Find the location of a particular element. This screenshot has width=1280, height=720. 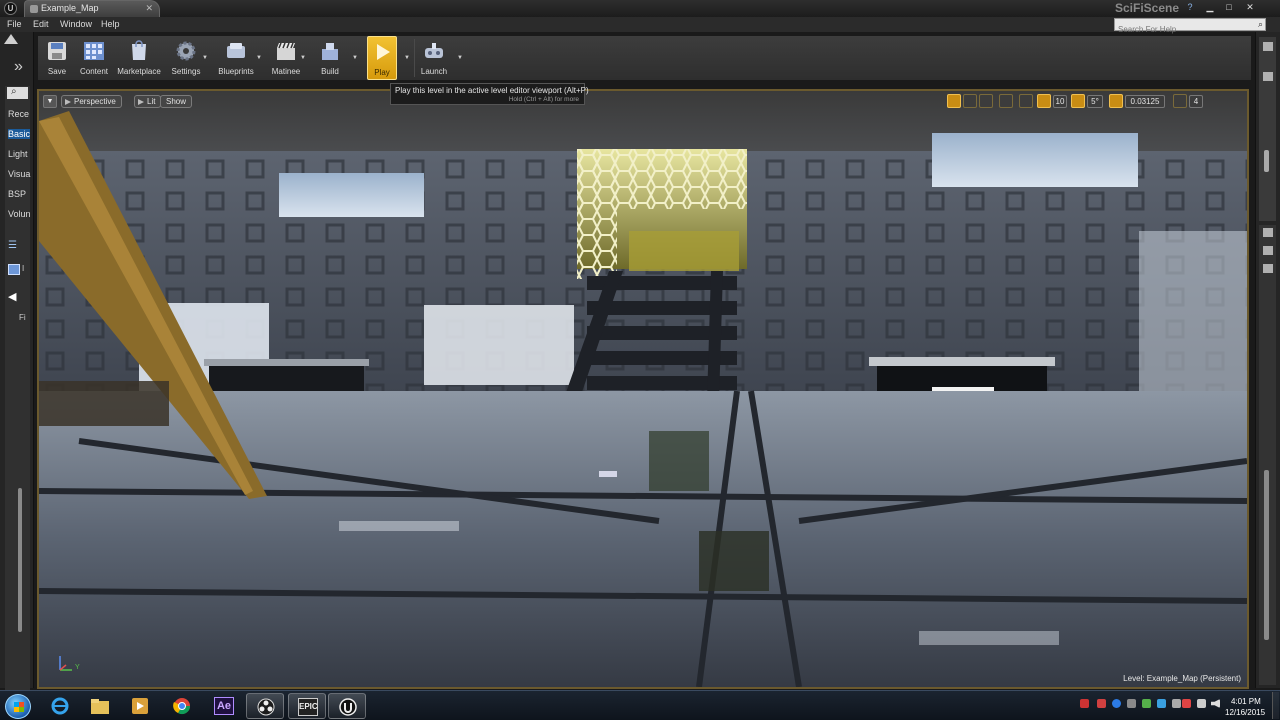

taskbar-obs is located at coordinates (265, 706).